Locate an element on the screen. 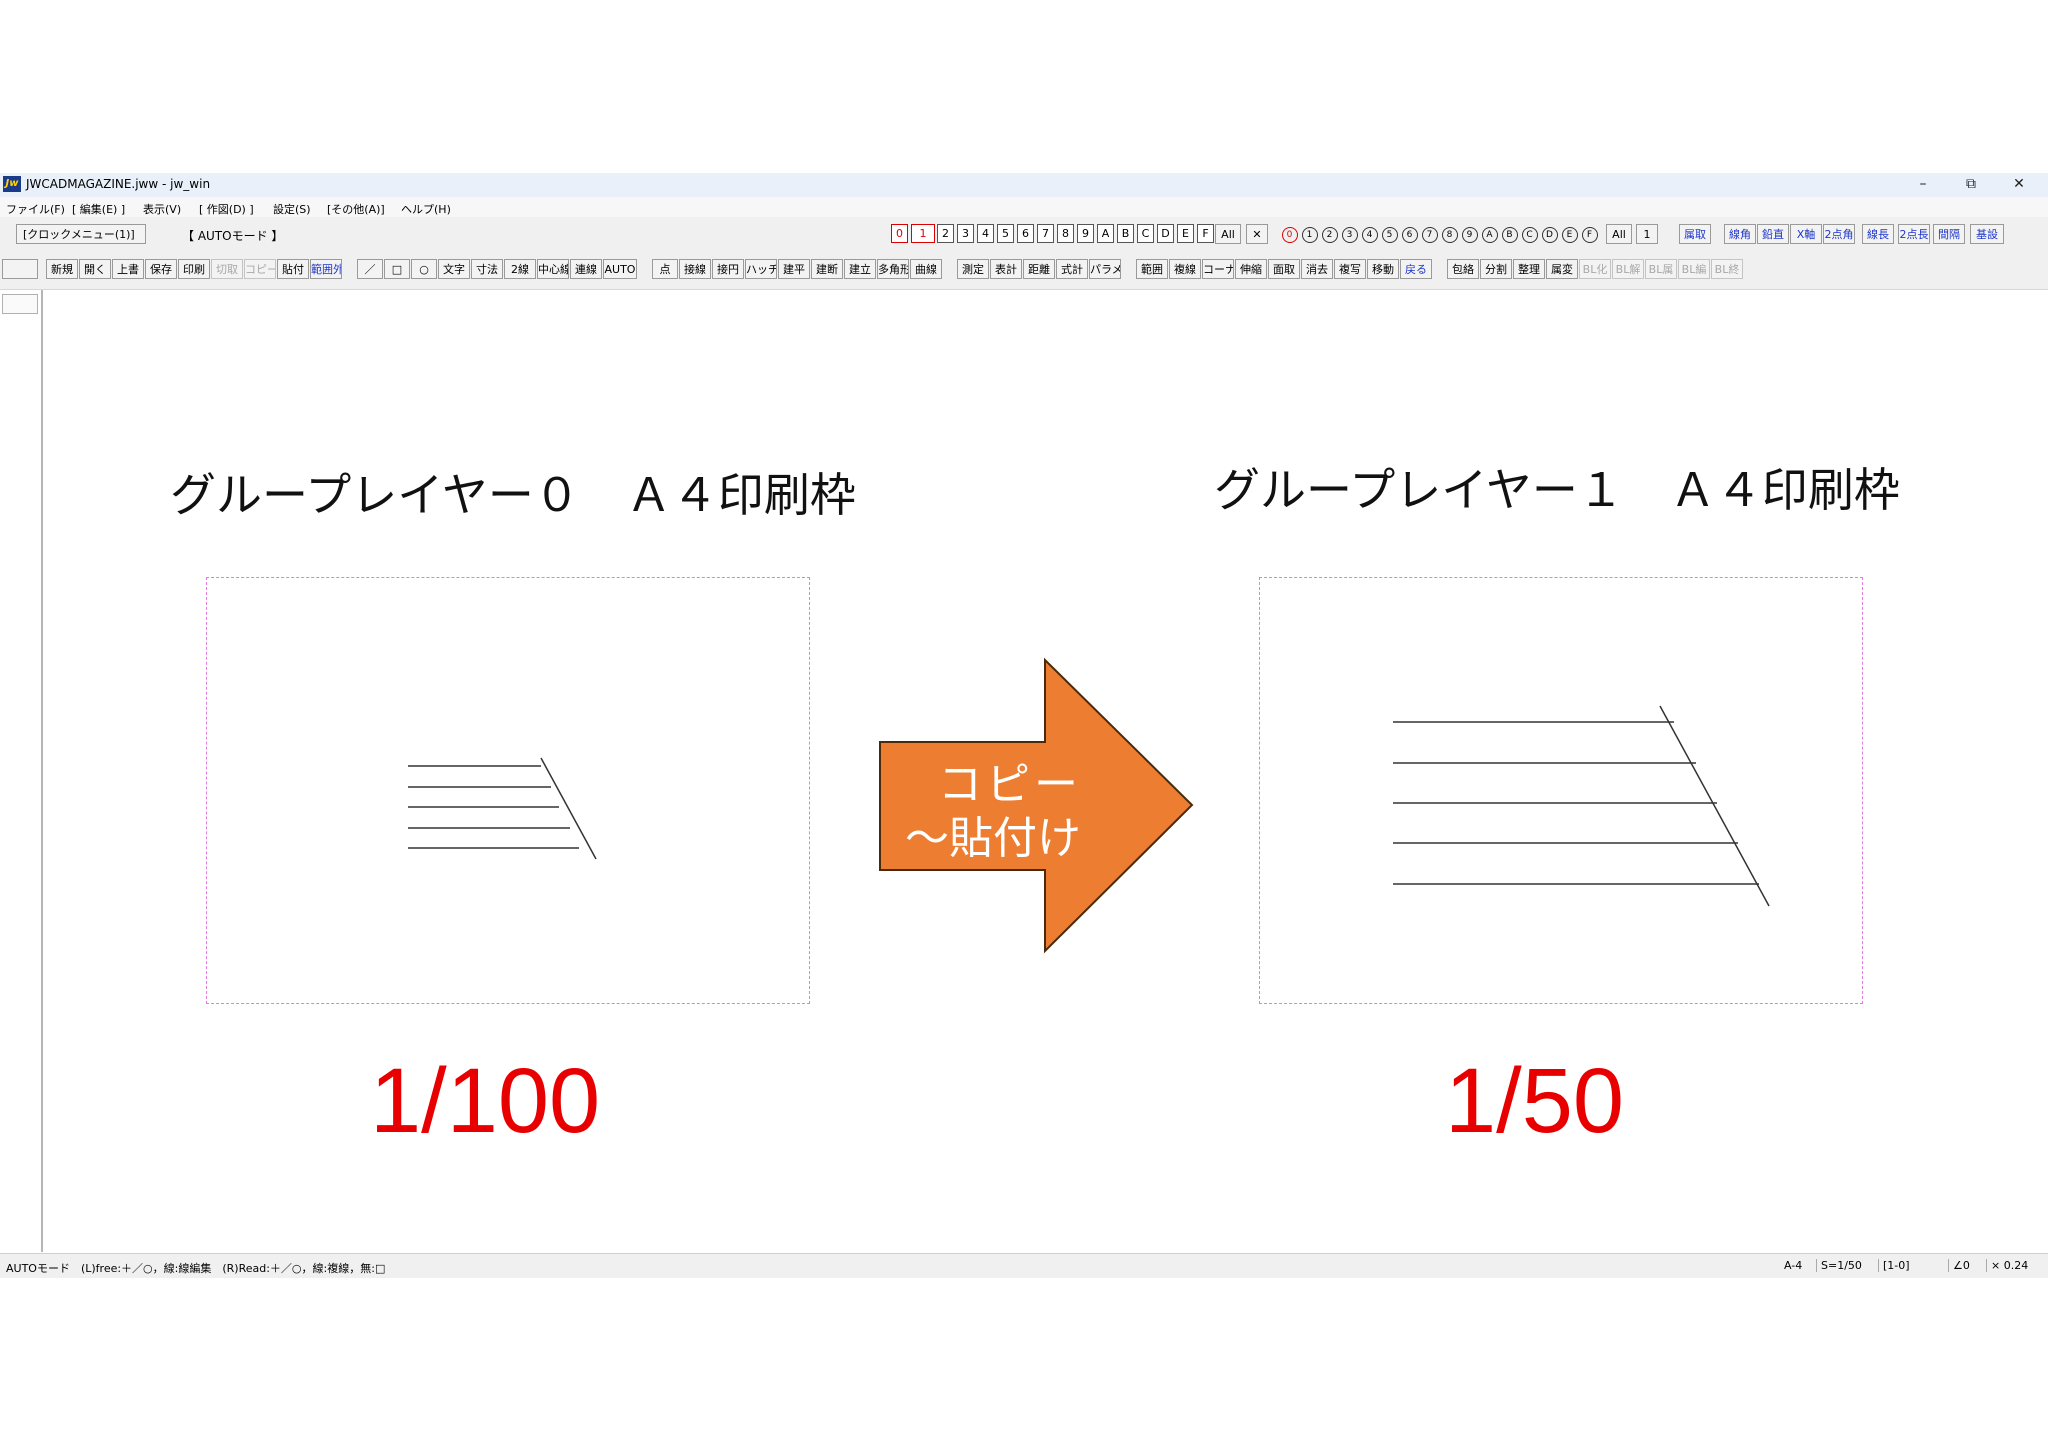  cmd-button-42: 分割 is located at coordinates (1496, 269).